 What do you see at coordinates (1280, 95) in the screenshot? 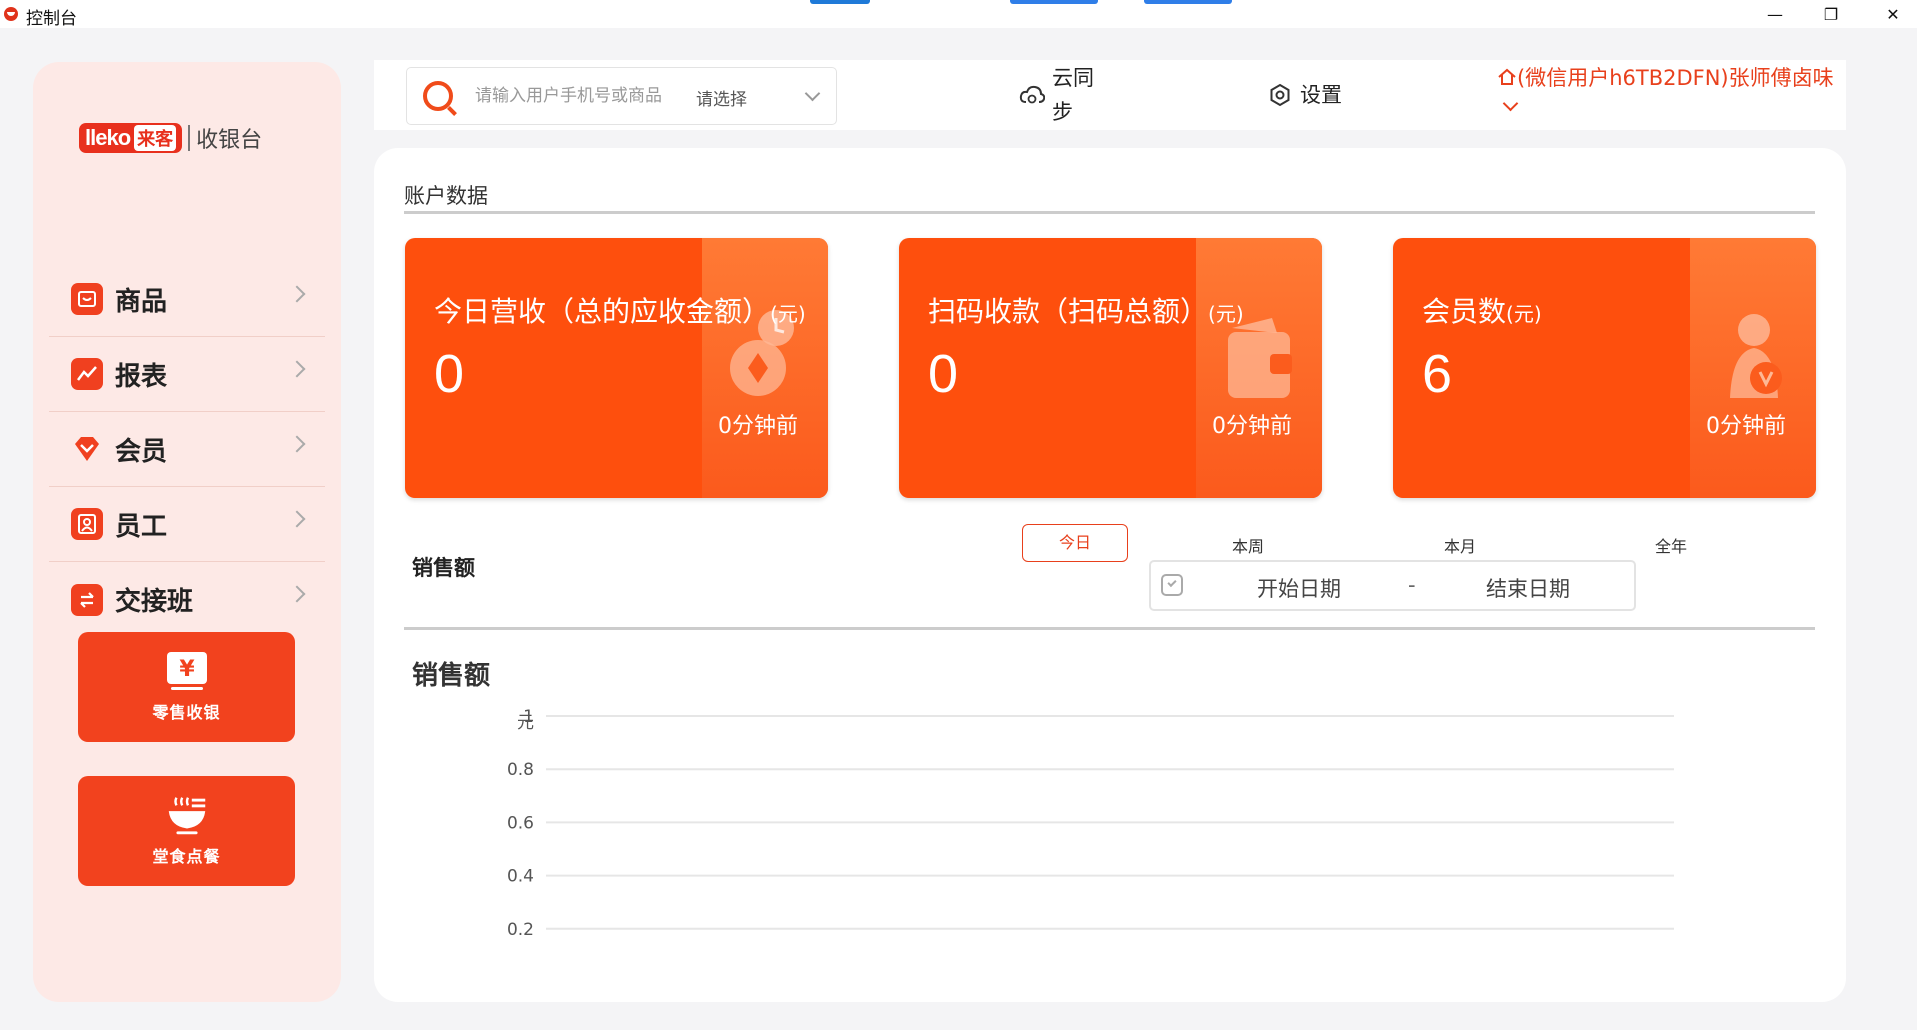
I see `gear-icon` at bounding box center [1280, 95].